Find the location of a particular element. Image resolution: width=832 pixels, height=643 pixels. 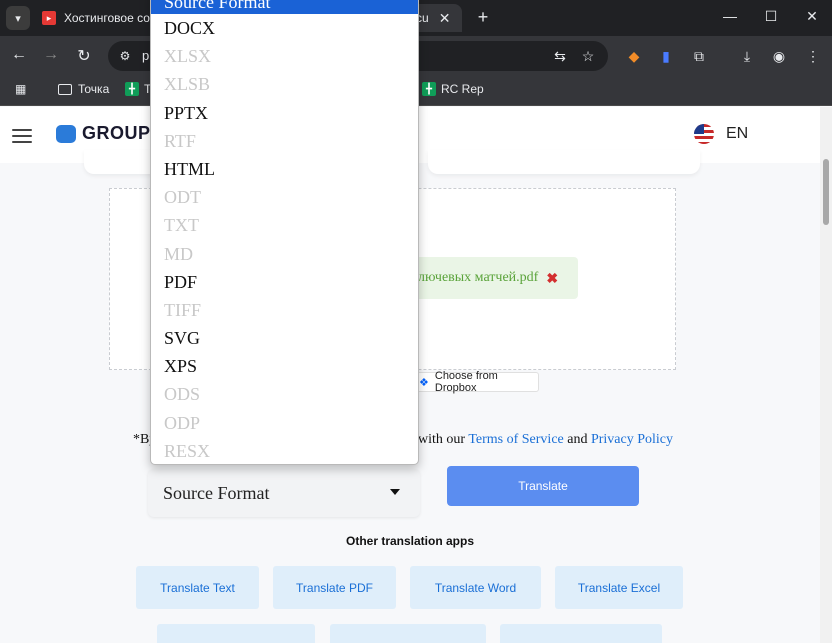

dropbox-button: ❖ Choose from Dropbox is located at coordinates (475, 382).